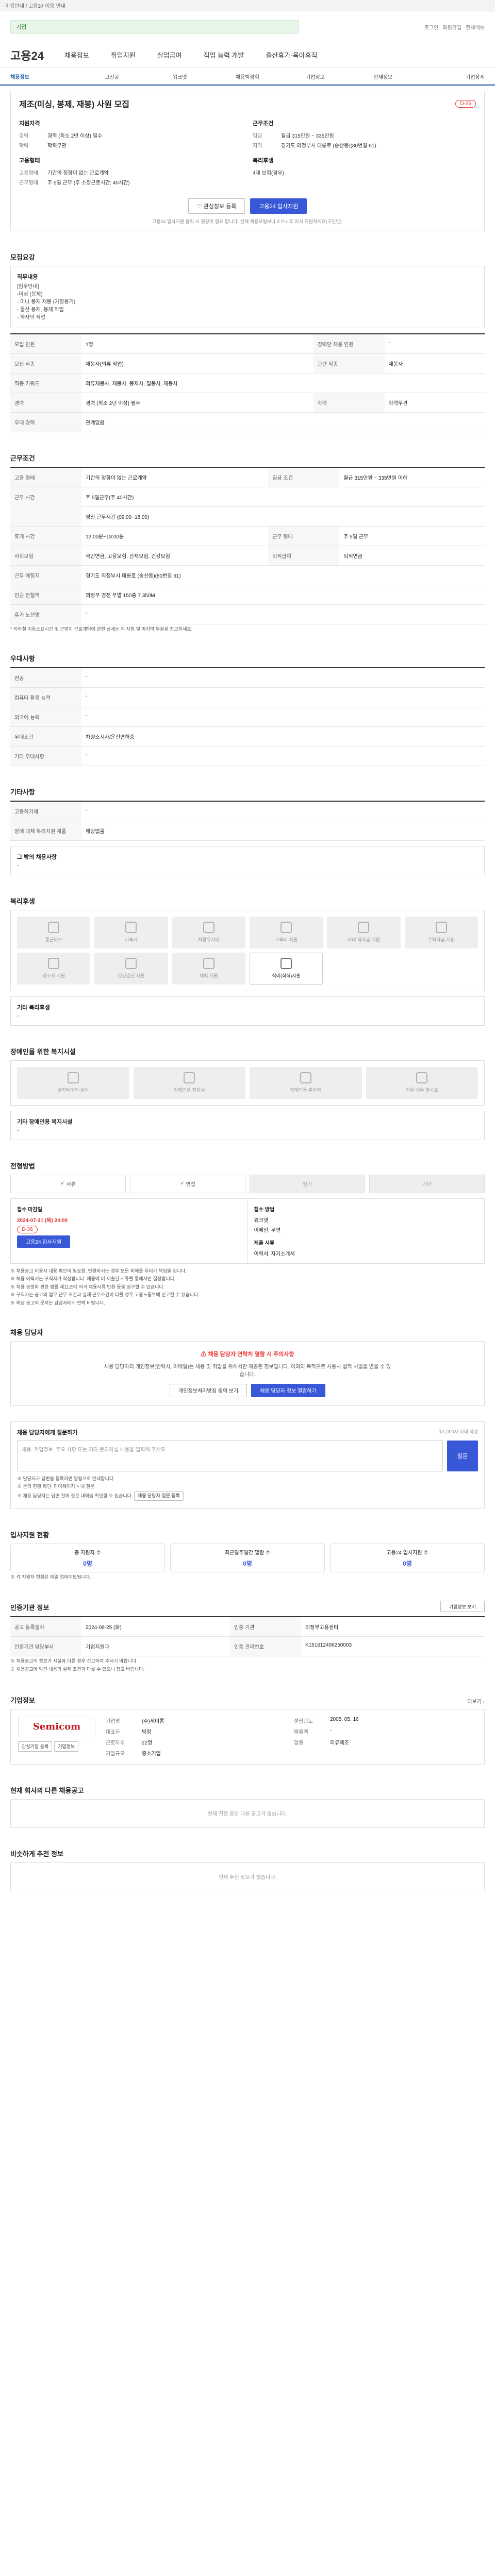  What do you see at coordinates (462, 1455) in the screenshot?
I see `qna-submit-button: 질문` at bounding box center [462, 1455].